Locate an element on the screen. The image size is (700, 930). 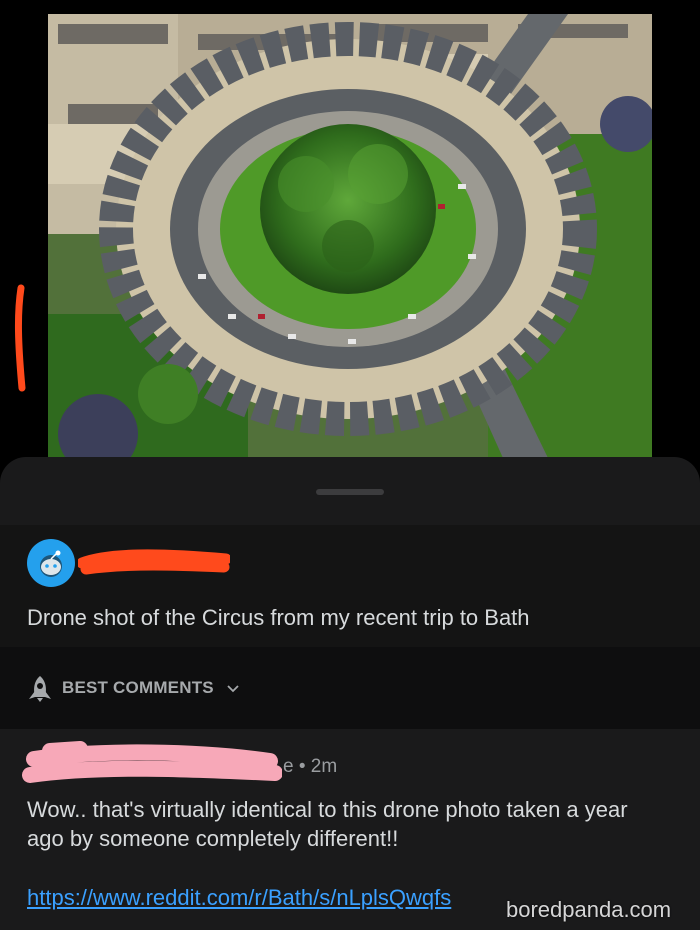
watermark: boredpanda.com is located at coordinates (589, 909).